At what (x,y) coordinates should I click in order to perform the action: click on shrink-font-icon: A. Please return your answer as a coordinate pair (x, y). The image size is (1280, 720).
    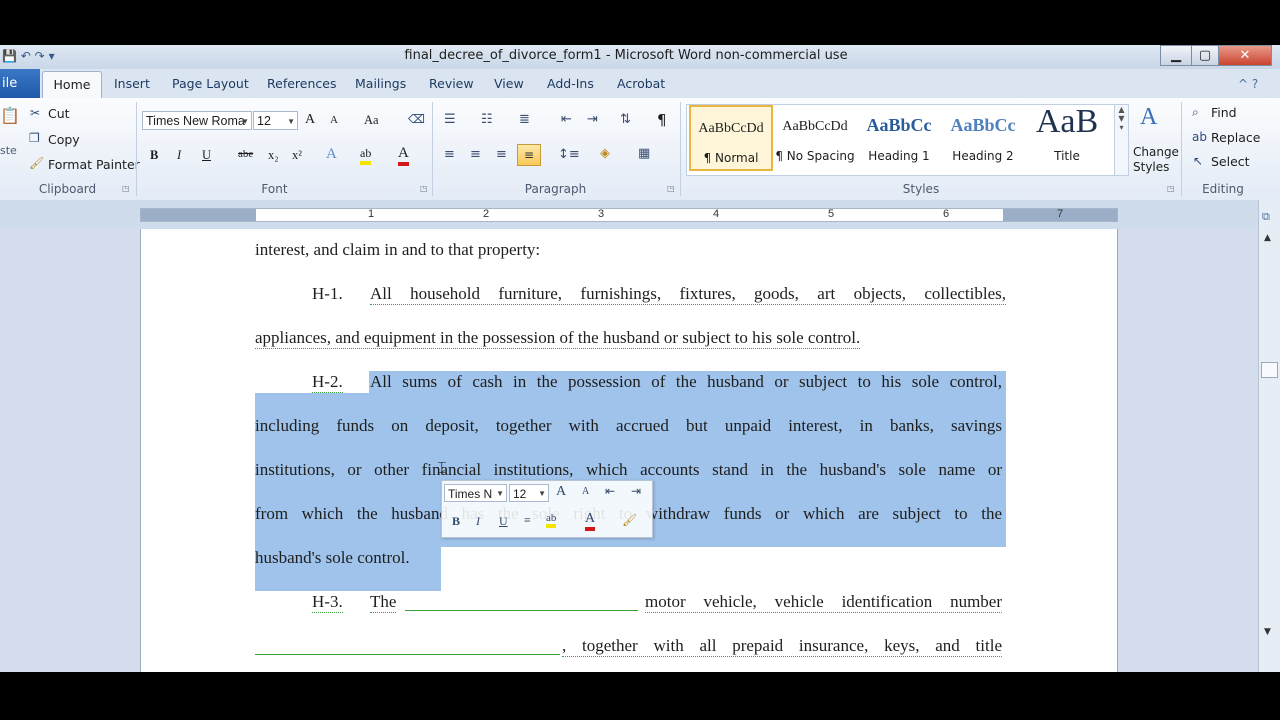
    Looking at the image, I should click on (585, 491).